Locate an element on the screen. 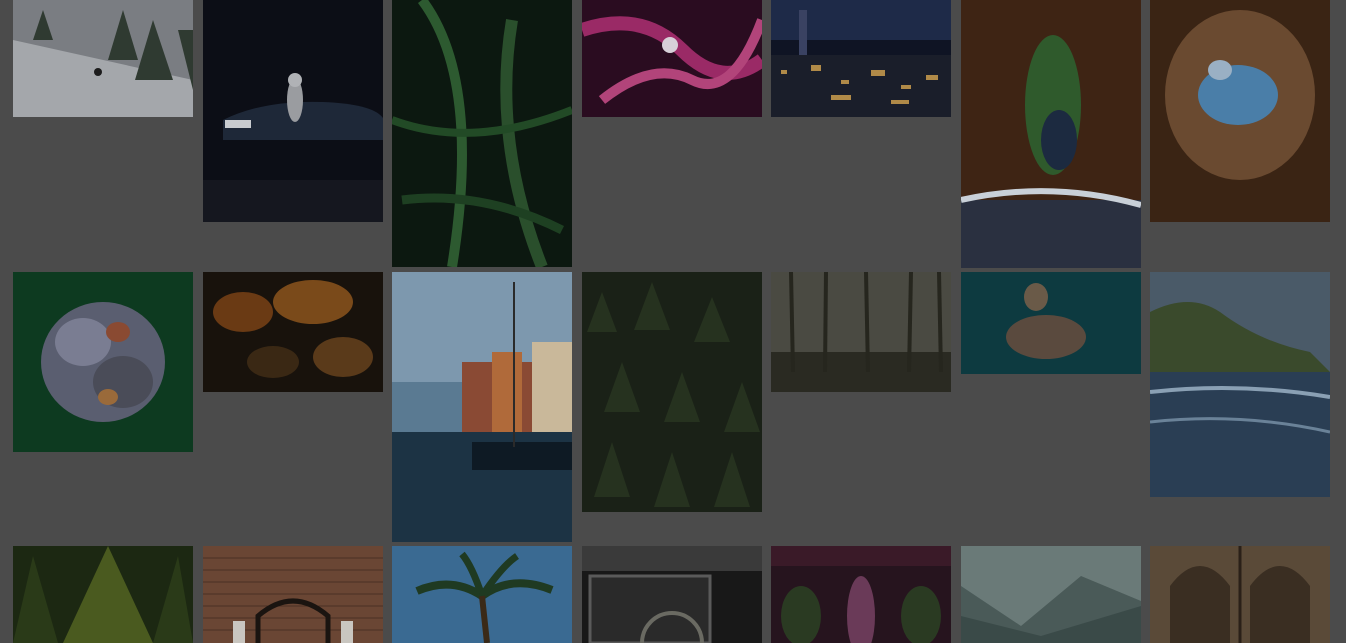 The image size is (1346, 643). photo-misty-mountains is located at coordinates (1051, 594).